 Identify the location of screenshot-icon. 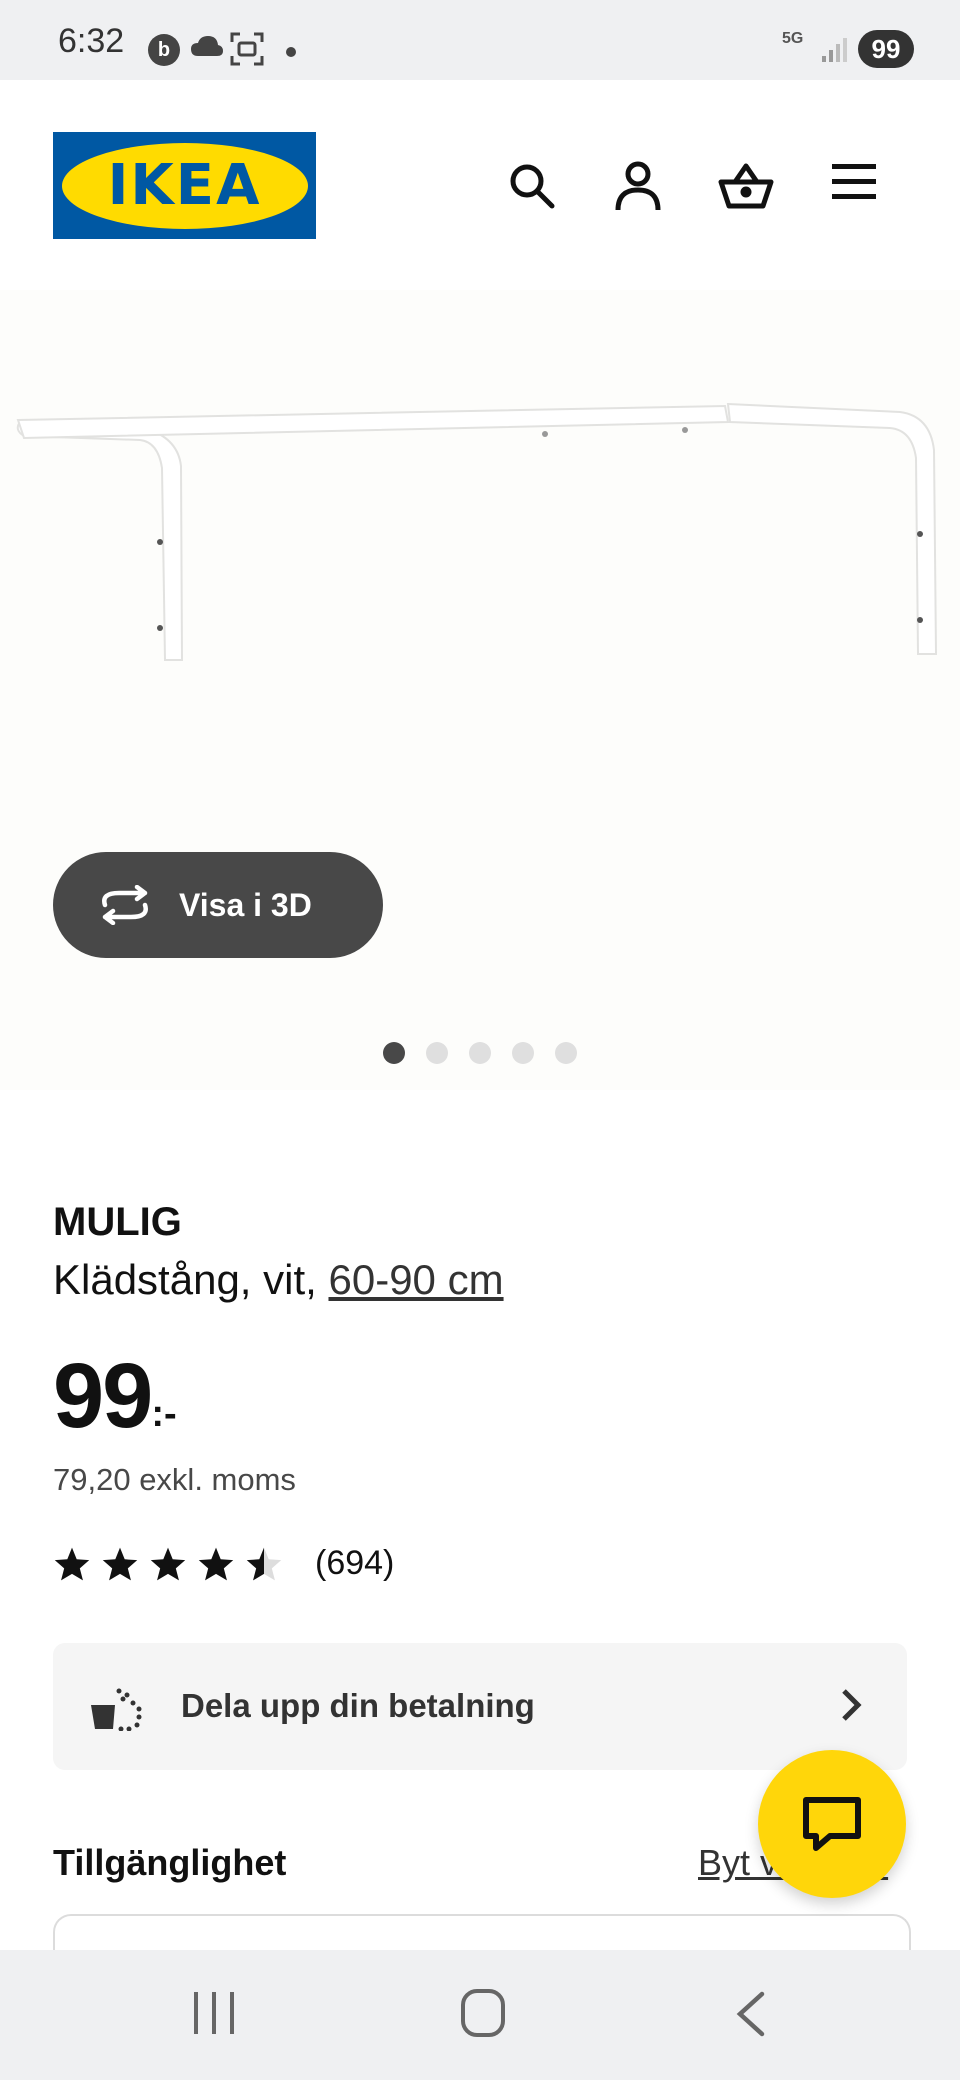
(247, 51).